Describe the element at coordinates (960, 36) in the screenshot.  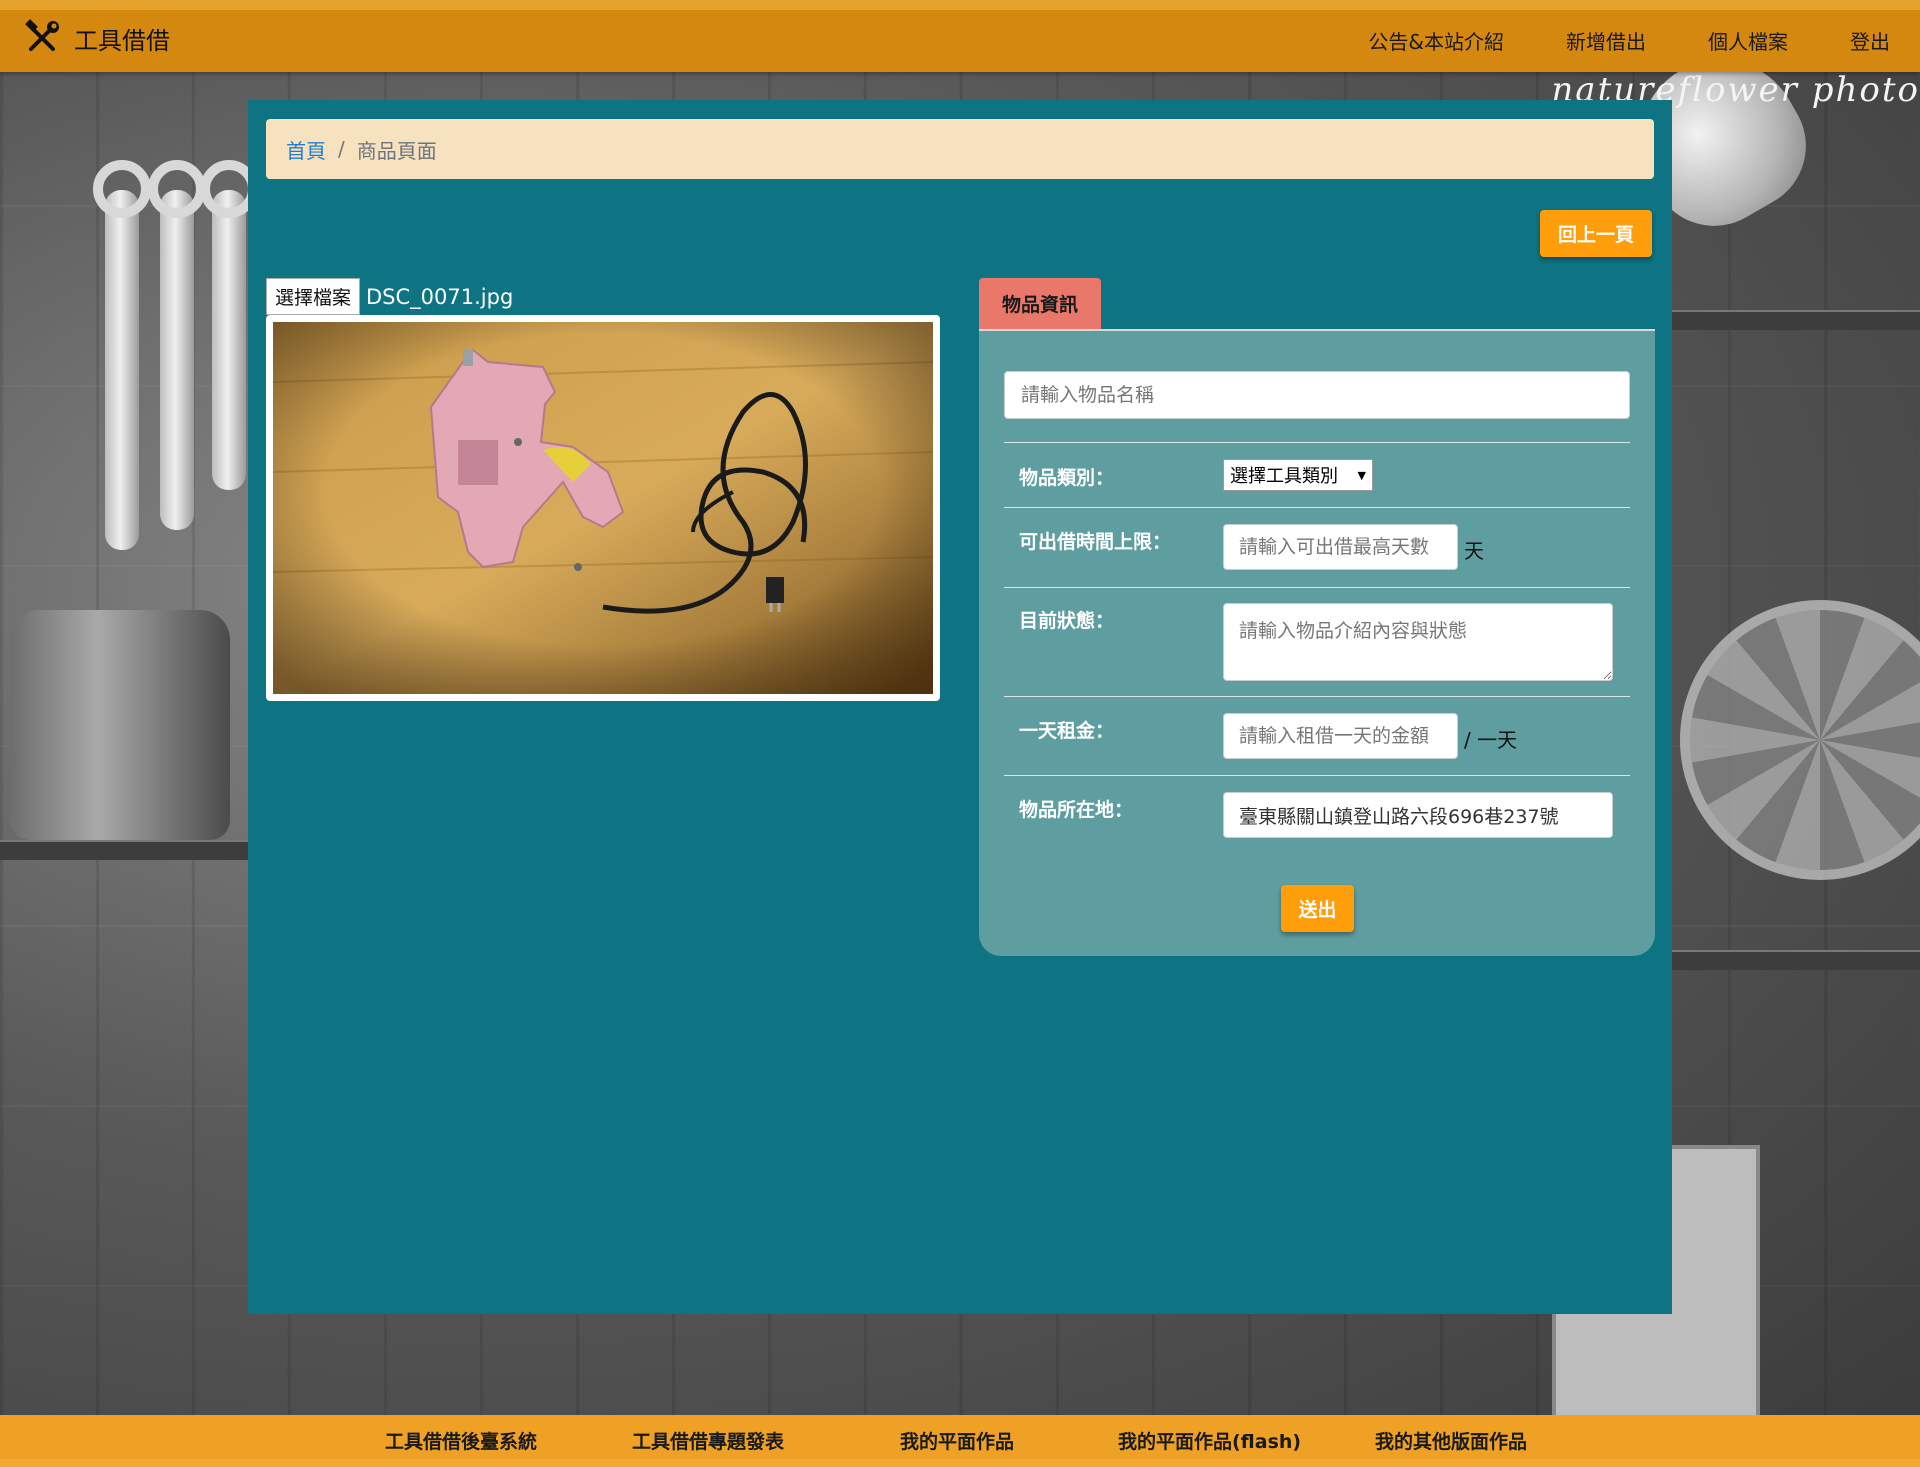
I see `top-navbar: 工具借借 公告&本站介紹 新增借出 個人檔案 登出` at that location.